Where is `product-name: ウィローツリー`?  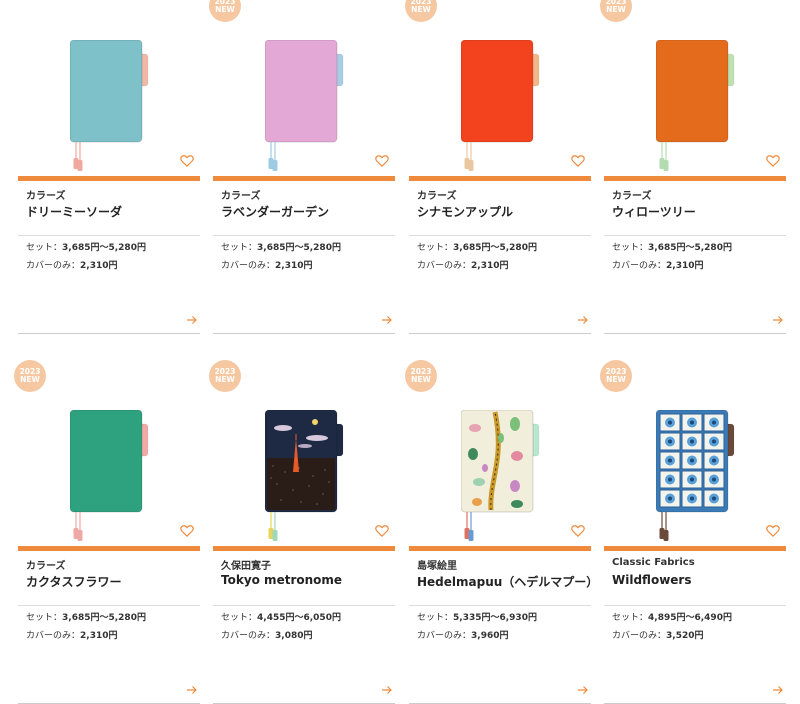
product-name: ウィローツリー is located at coordinates (699, 212).